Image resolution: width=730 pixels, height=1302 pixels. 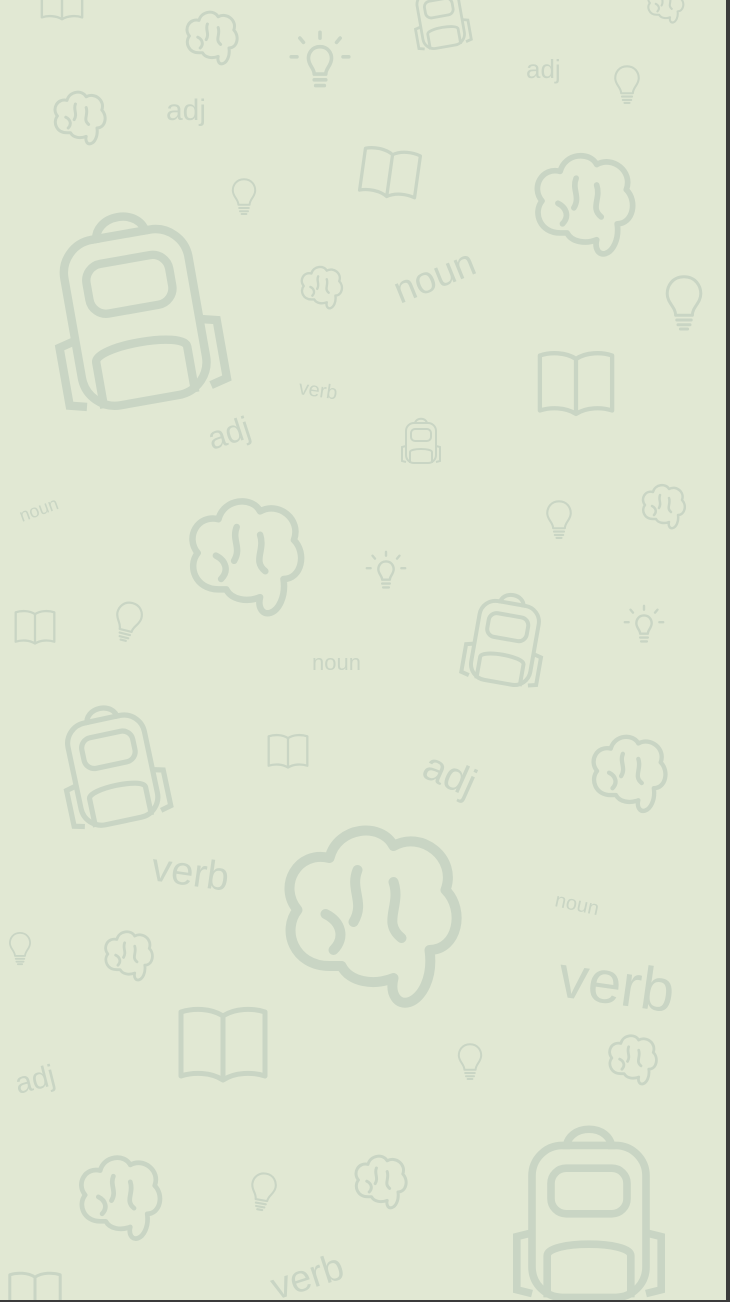 I want to click on window-frame-edge, so click(x=728, y=651).